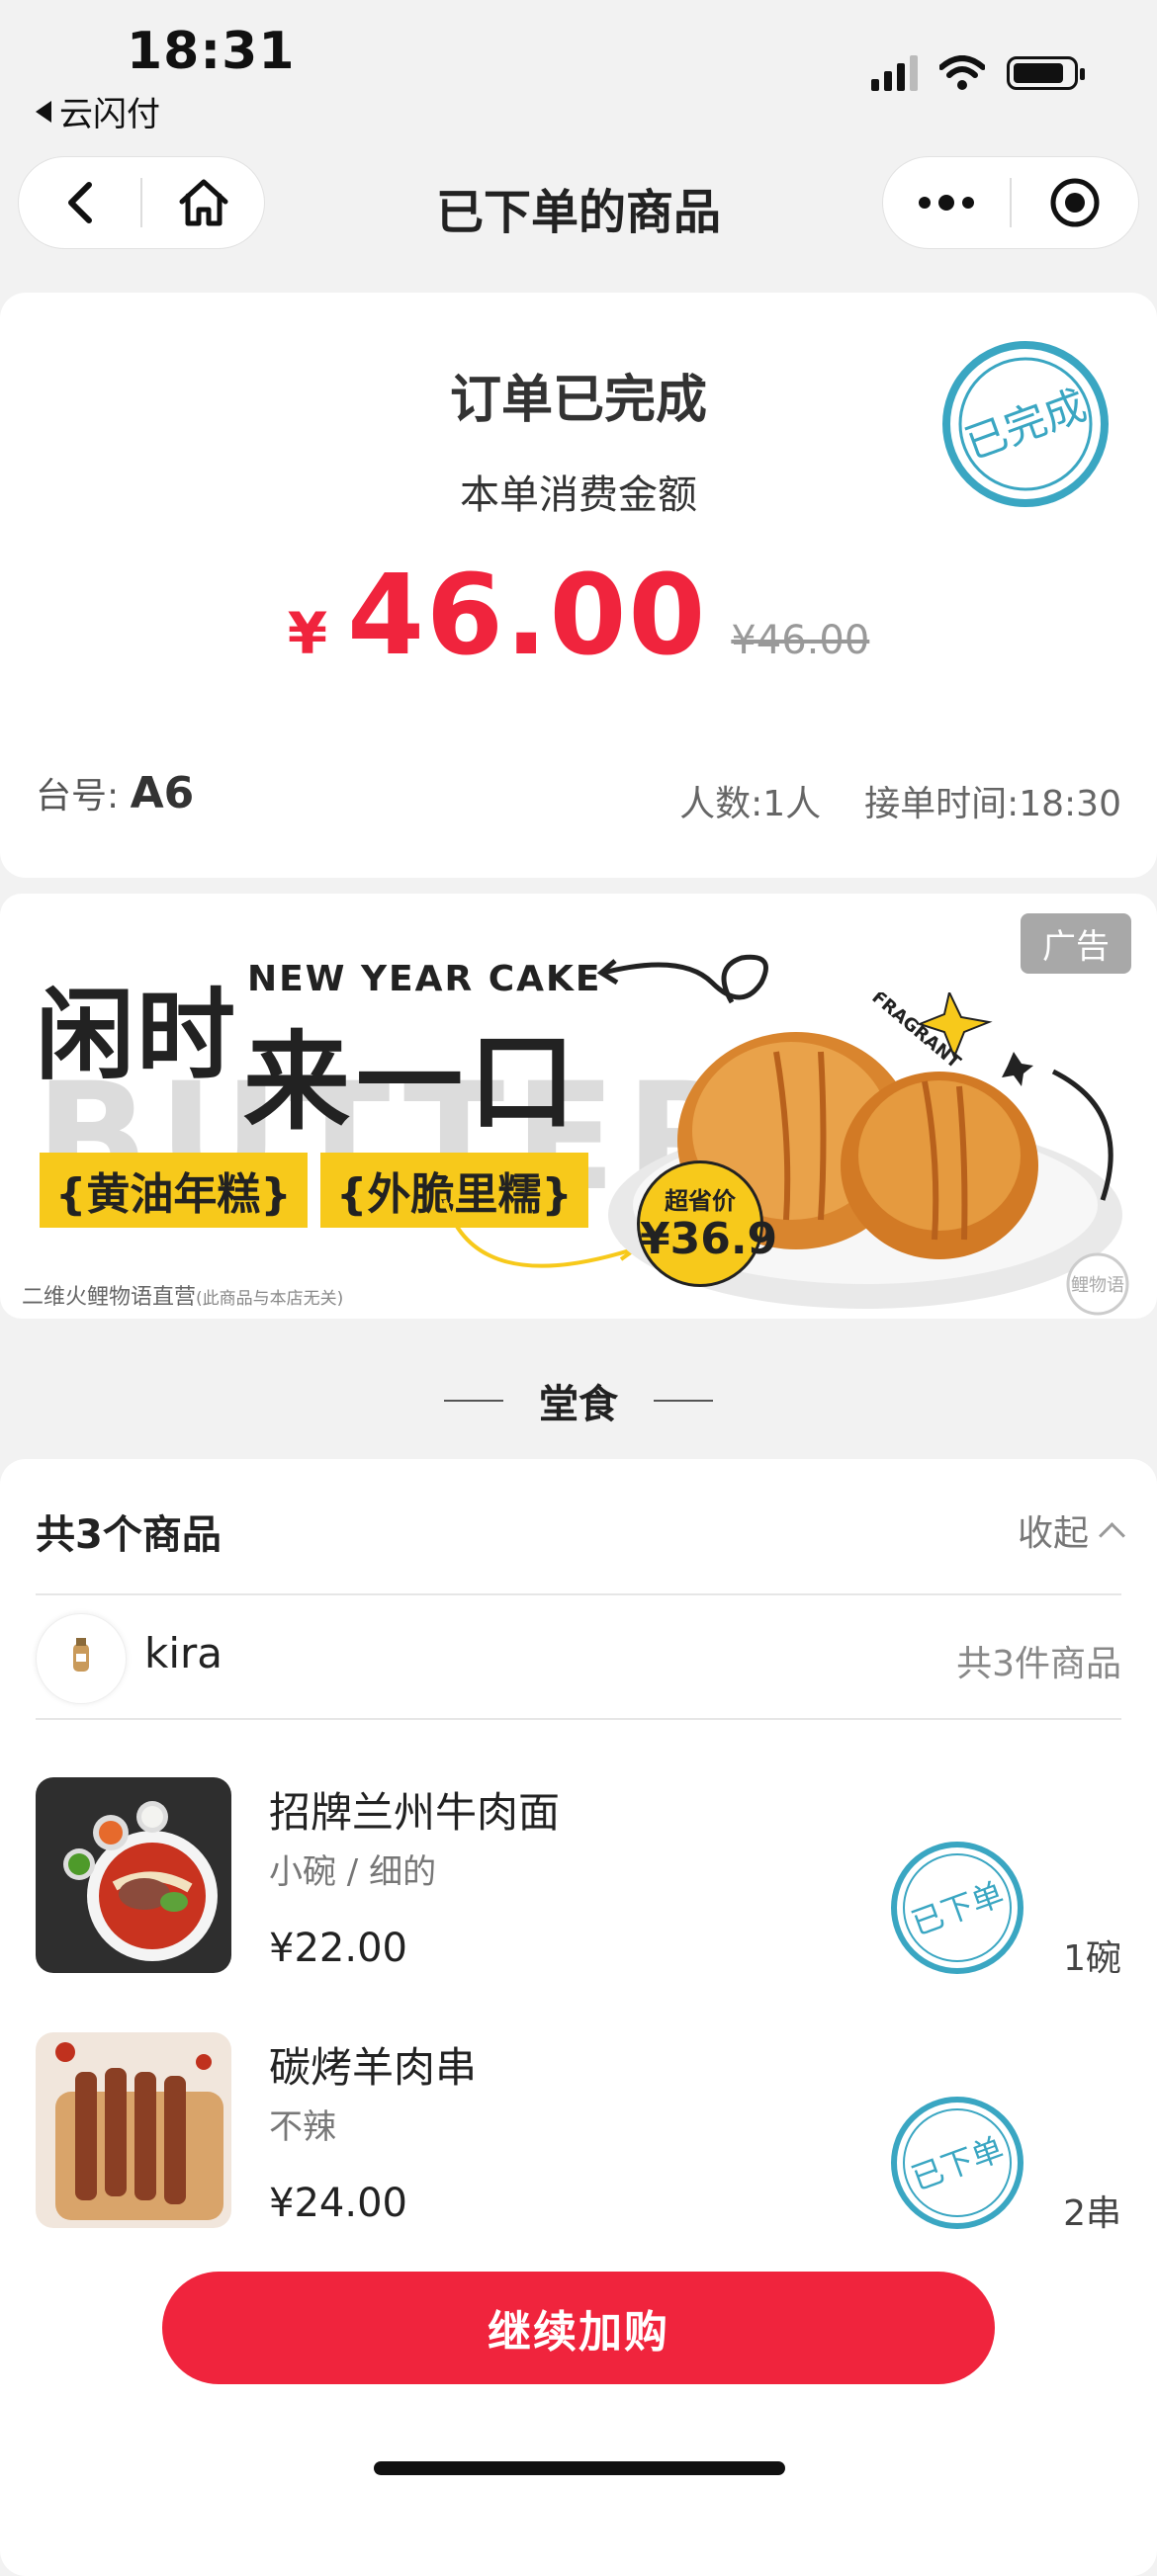 This screenshot has height=2576, width=1157. I want to click on order-meta: 人数:1人 接单时间:18:30, so click(900, 800).